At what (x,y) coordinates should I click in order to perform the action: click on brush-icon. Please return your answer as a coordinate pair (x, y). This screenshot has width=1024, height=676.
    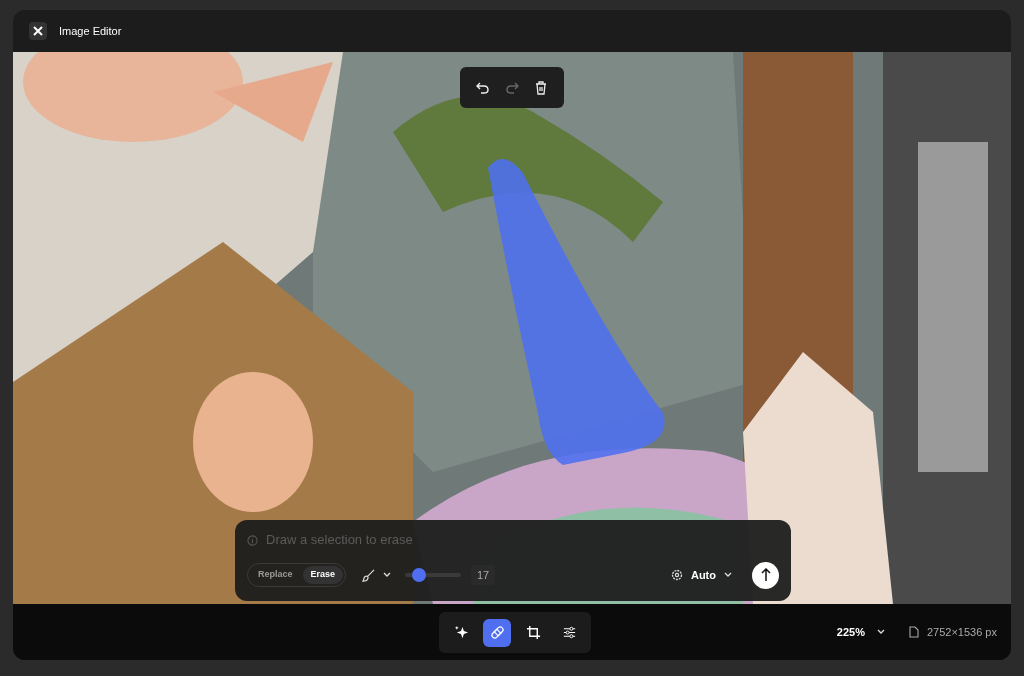
    Looking at the image, I should click on (369, 575).